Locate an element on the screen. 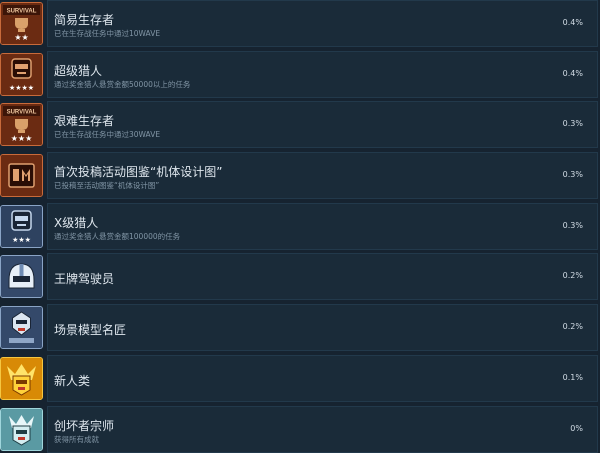 The width and height of the screenshot is (600, 453). achievement-panel: 超级猎人 通过奖金猎人悬赏金额50000以上的任务 0.4% is located at coordinates (322, 74).